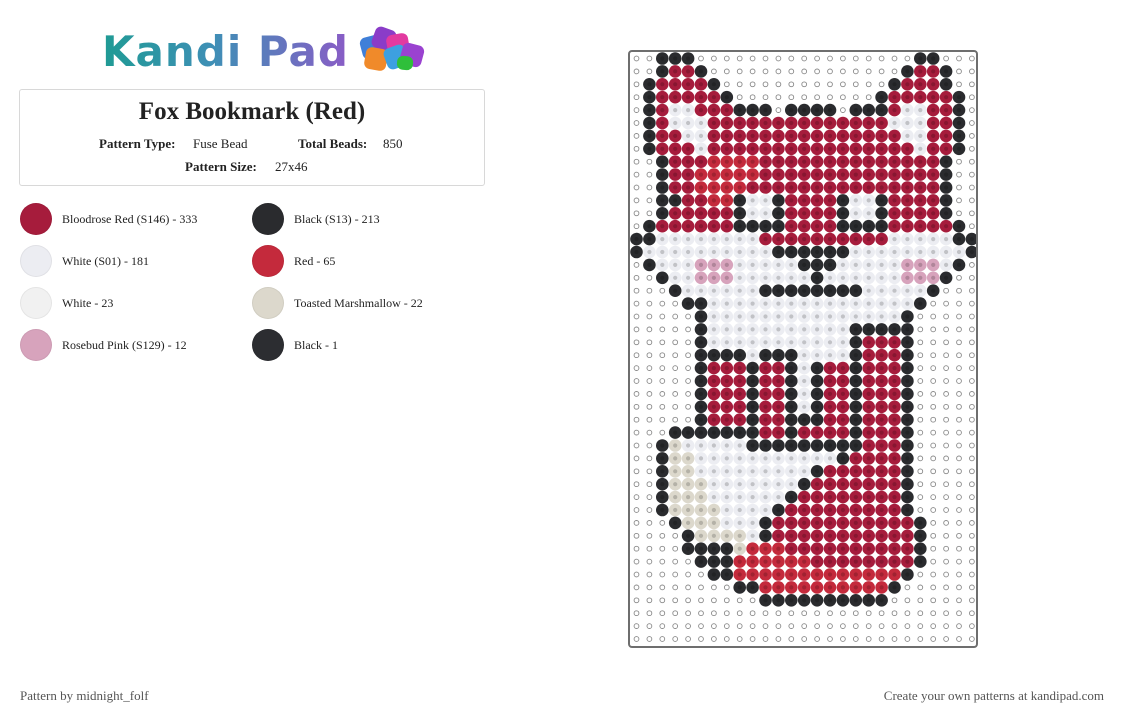 Image resolution: width=1124 pixels, height=720 pixels. What do you see at coordinates (103, 345) in the screenshot?
I see `legend-item: Rosebud Pink (S129) - 12` at bounding box center [103, 345].